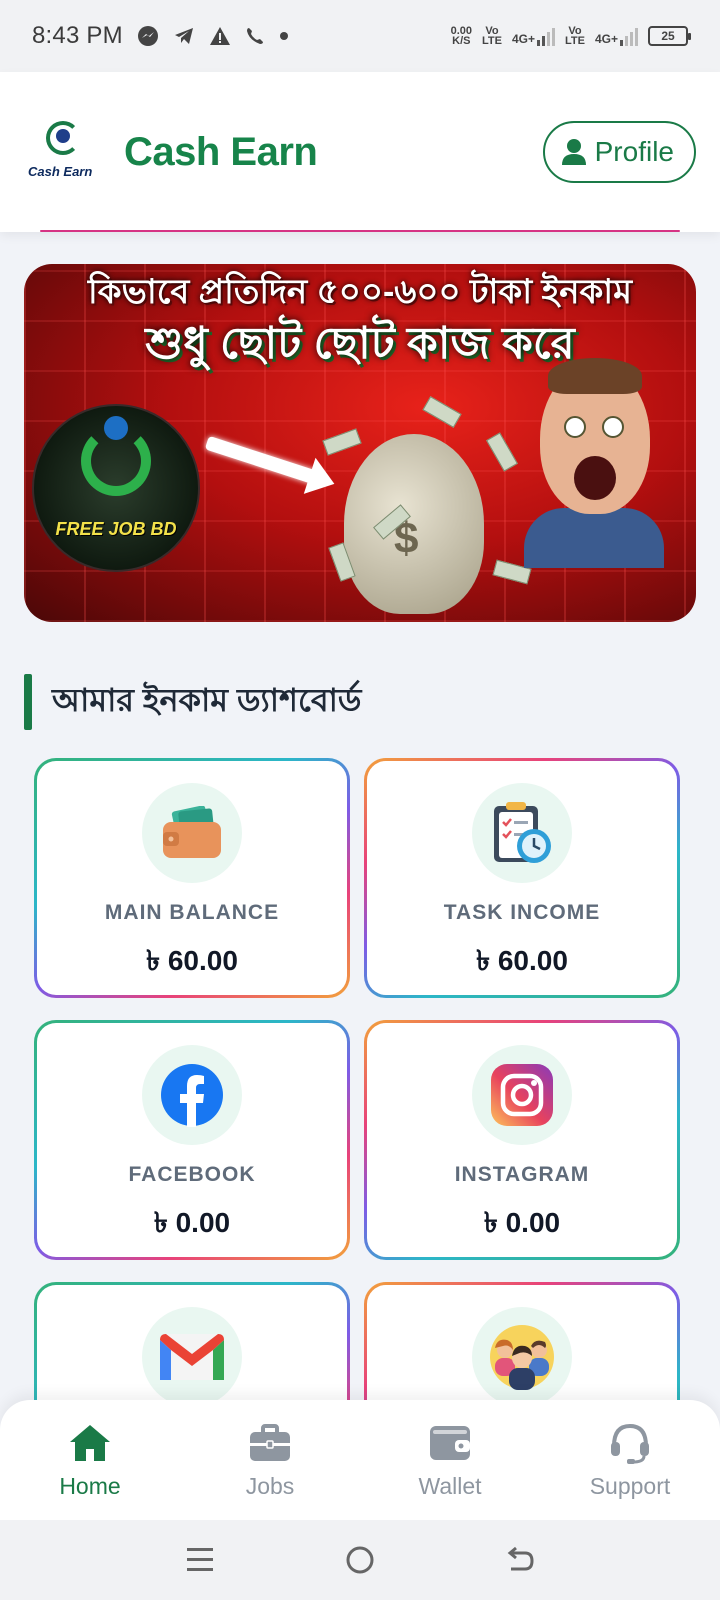 This screenshot has height=1600, width=720. Describe the element at coordinates (192, 912) in the screenshot. I see `card-label: MAIN BALANCE` at that location.